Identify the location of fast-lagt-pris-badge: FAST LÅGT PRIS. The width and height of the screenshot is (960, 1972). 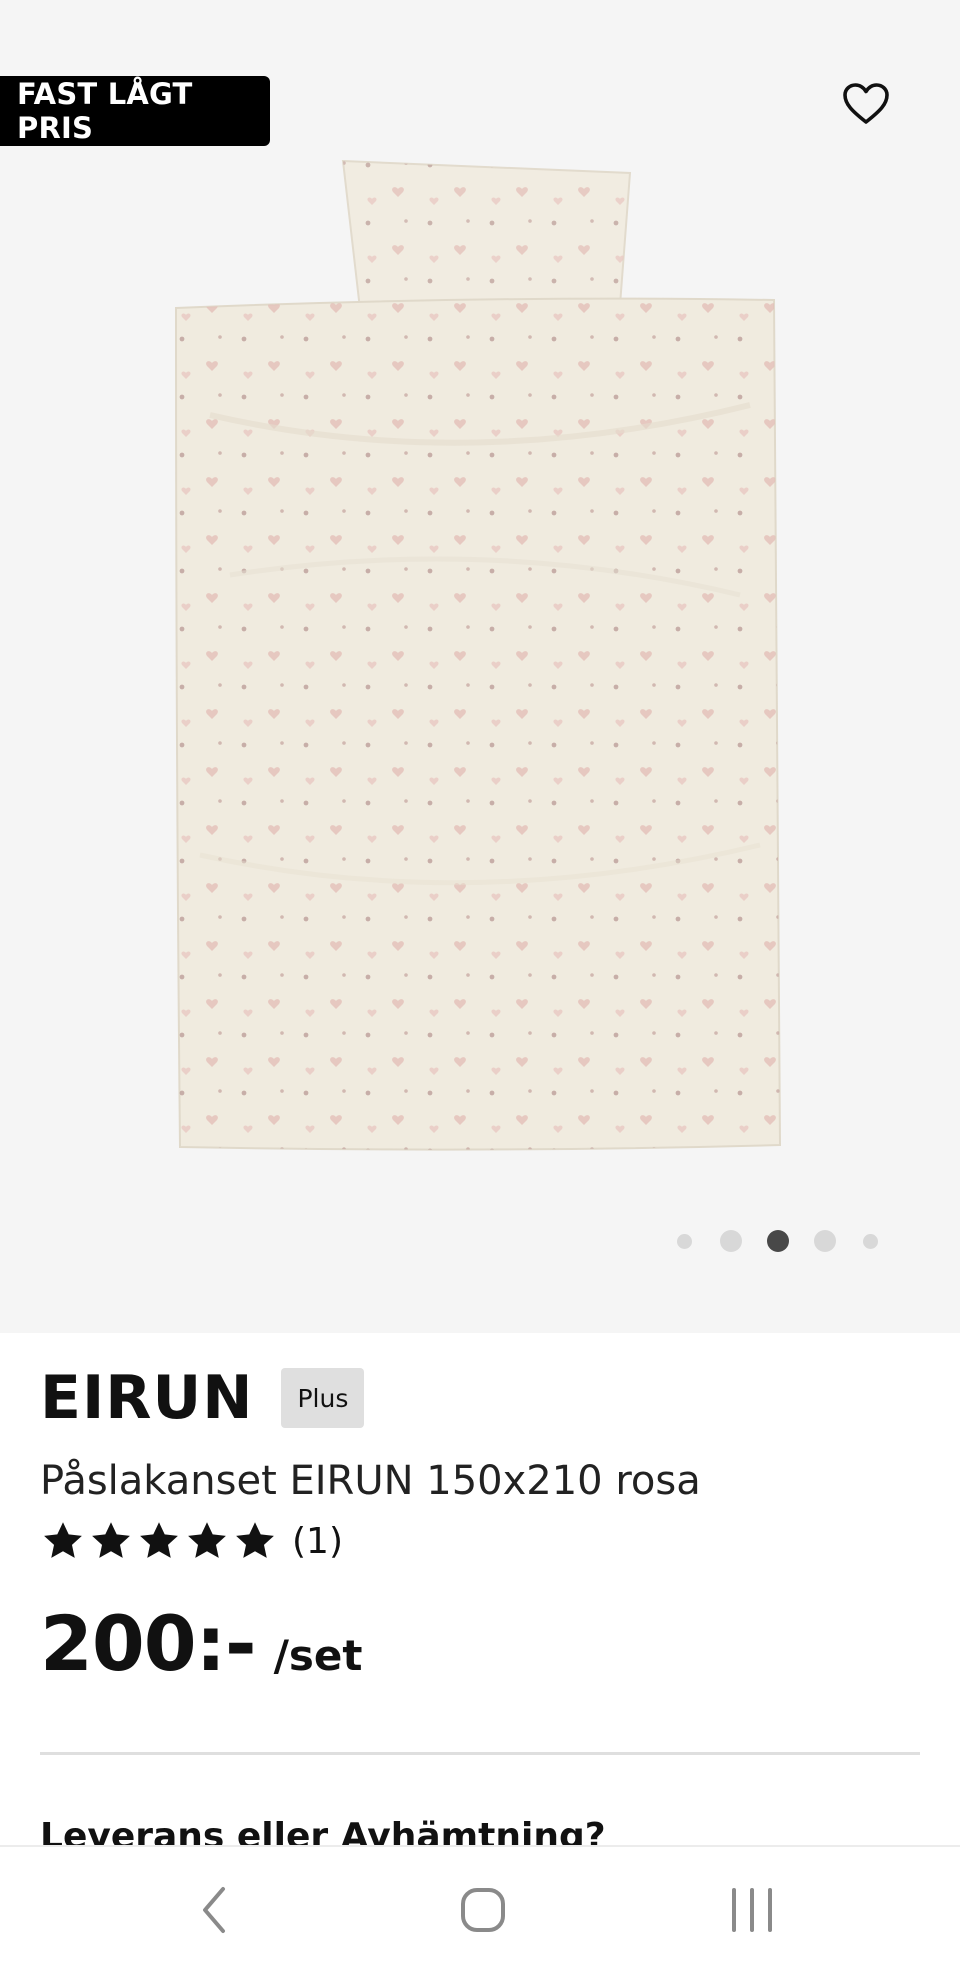
(135, 111).